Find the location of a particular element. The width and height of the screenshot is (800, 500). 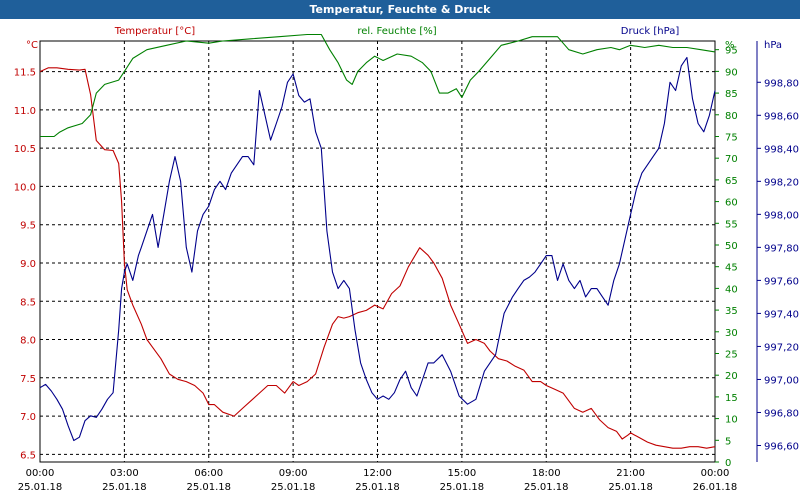

left-axis-tick-label: 8.5 is located at coordinates (28, 302).